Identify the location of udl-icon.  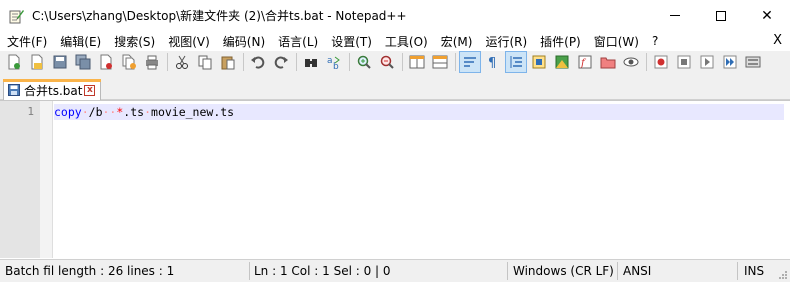
(539, 62).